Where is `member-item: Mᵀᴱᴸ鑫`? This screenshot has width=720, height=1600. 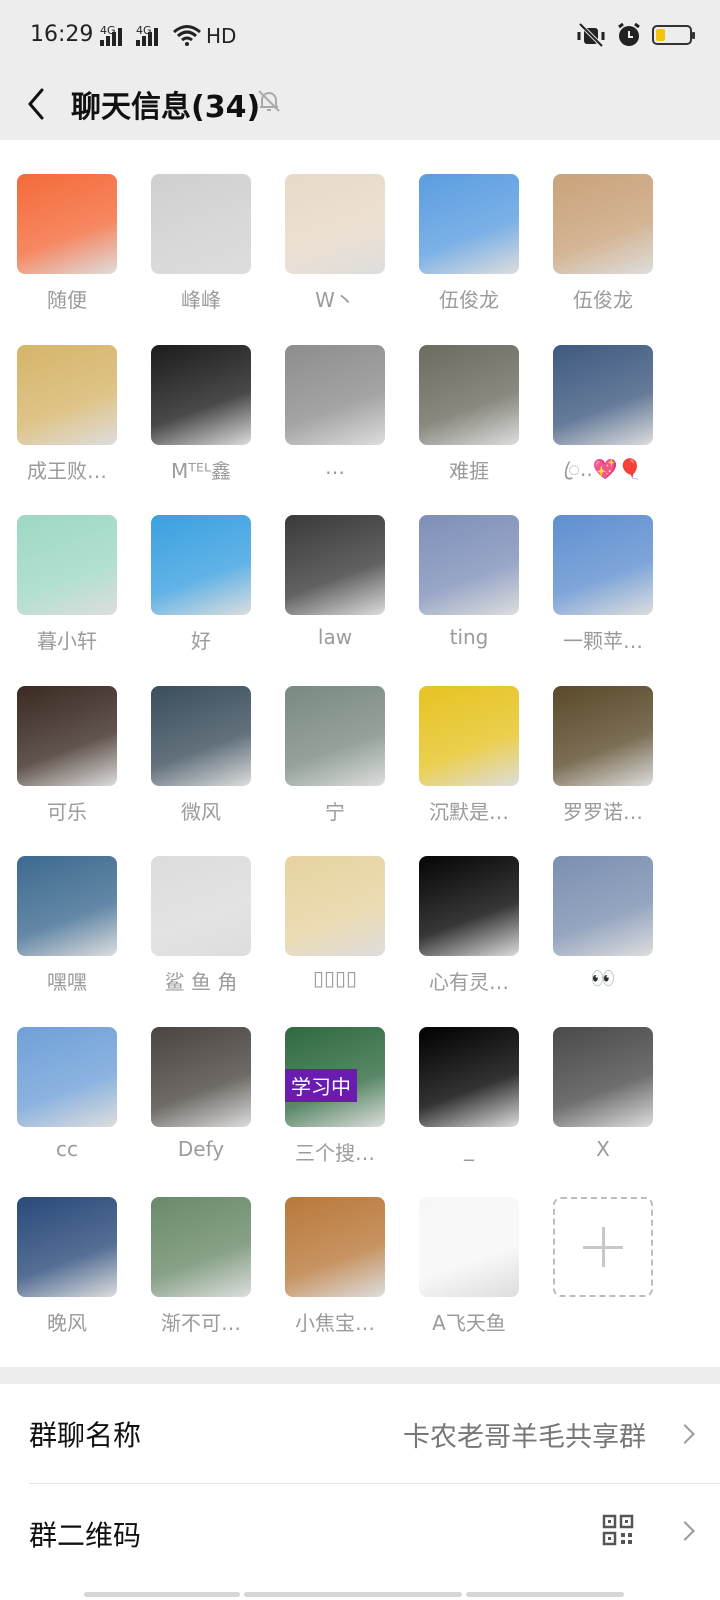 member-item: Mᵀᴱᴸ鑫 is located at coordinates (201, 425).